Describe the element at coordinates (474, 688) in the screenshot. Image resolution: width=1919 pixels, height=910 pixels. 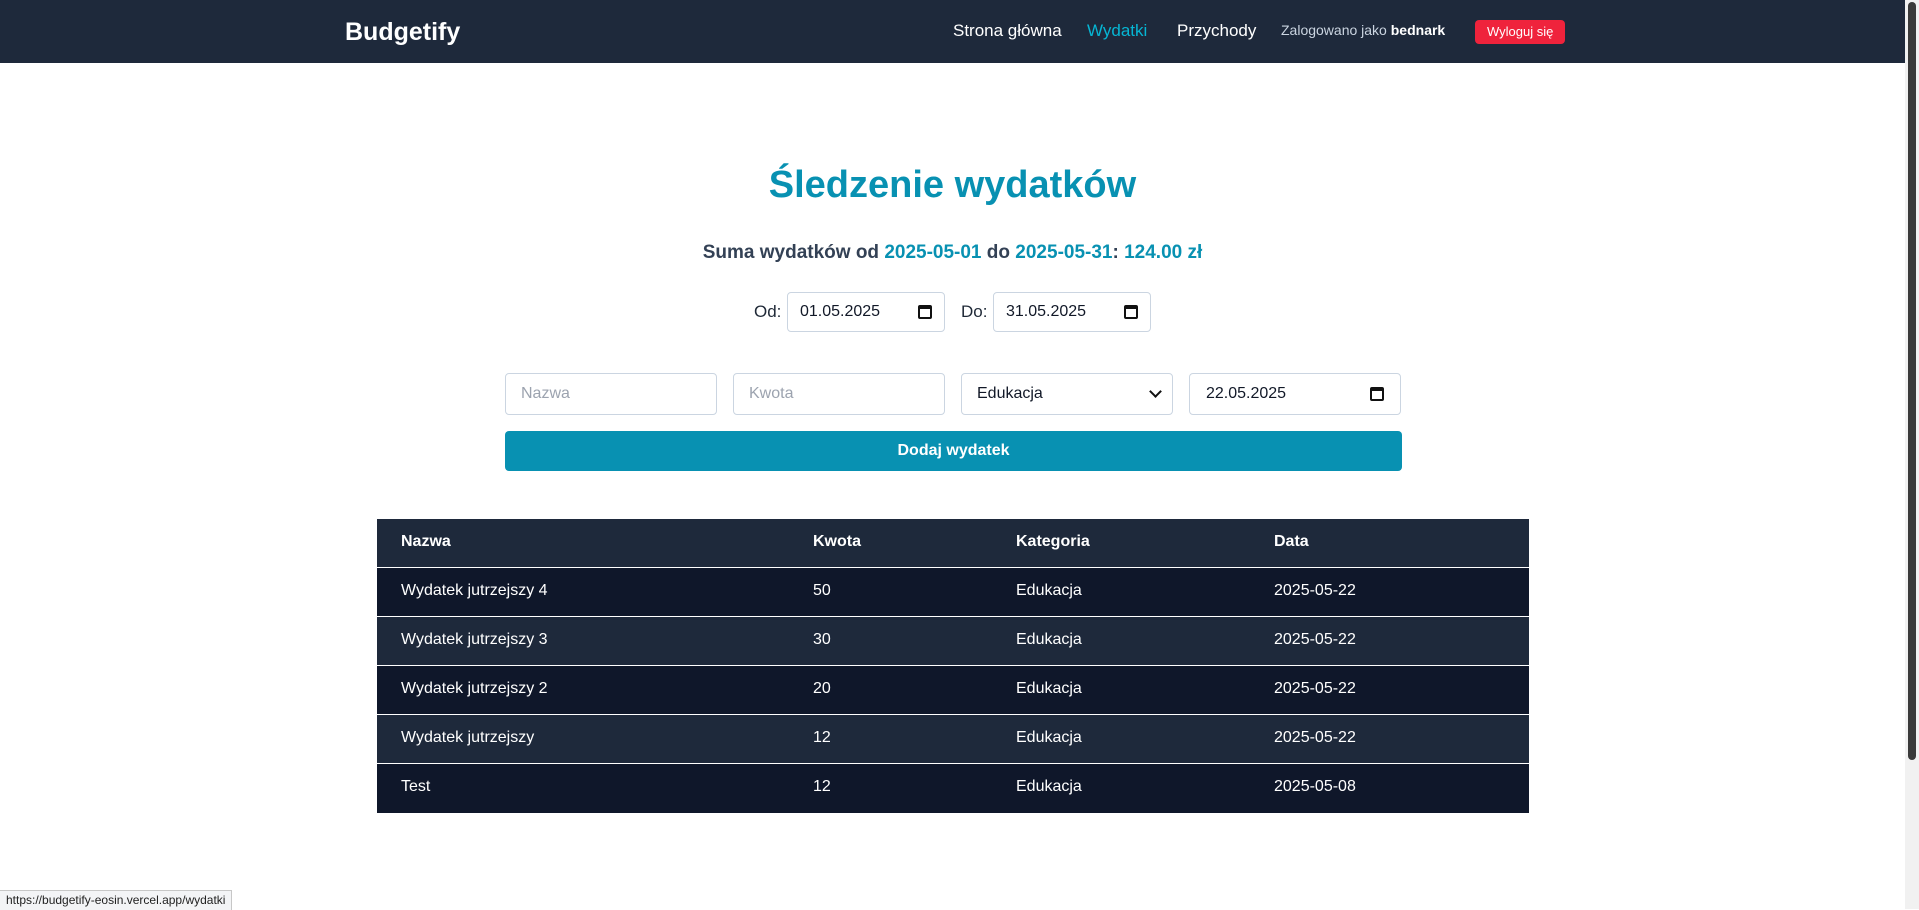
I see `cell-name: Wydatek jutrzejszy 2` at that location.